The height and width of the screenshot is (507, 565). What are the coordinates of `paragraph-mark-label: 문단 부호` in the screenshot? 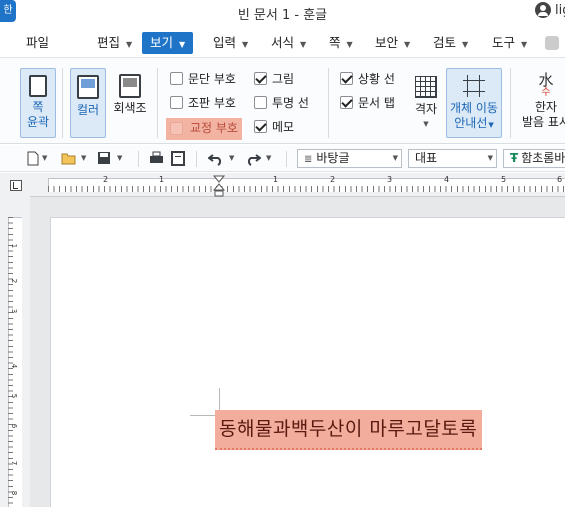 It's located at (212, 79).